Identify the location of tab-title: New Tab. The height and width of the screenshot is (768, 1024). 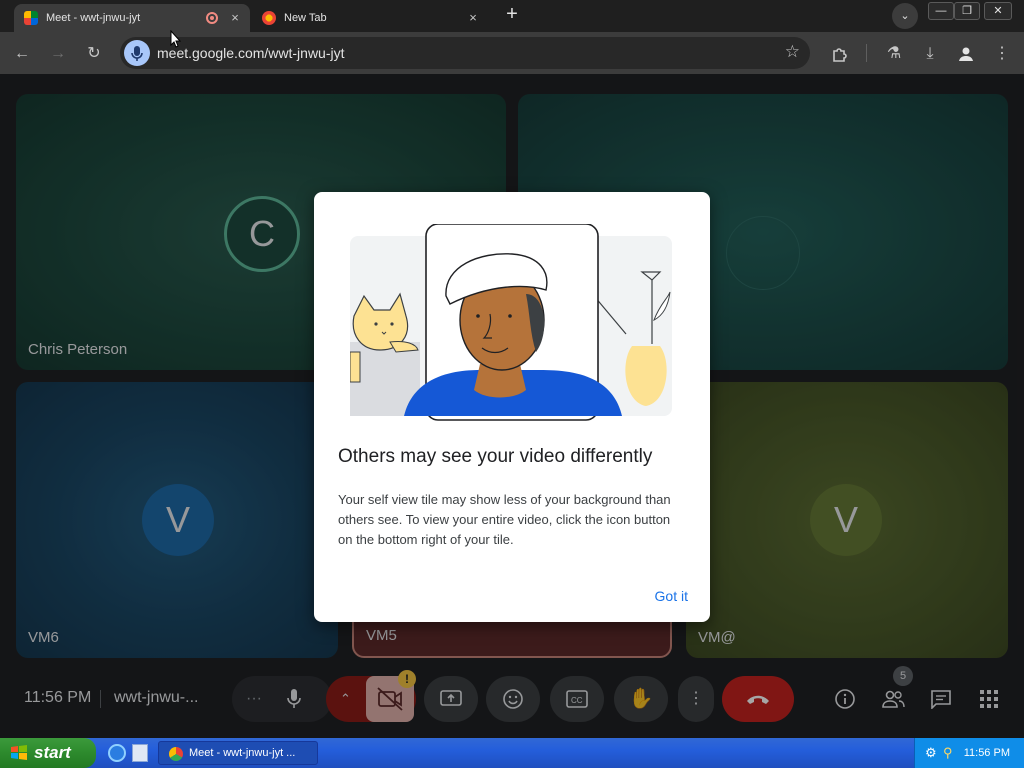
(305, 18).